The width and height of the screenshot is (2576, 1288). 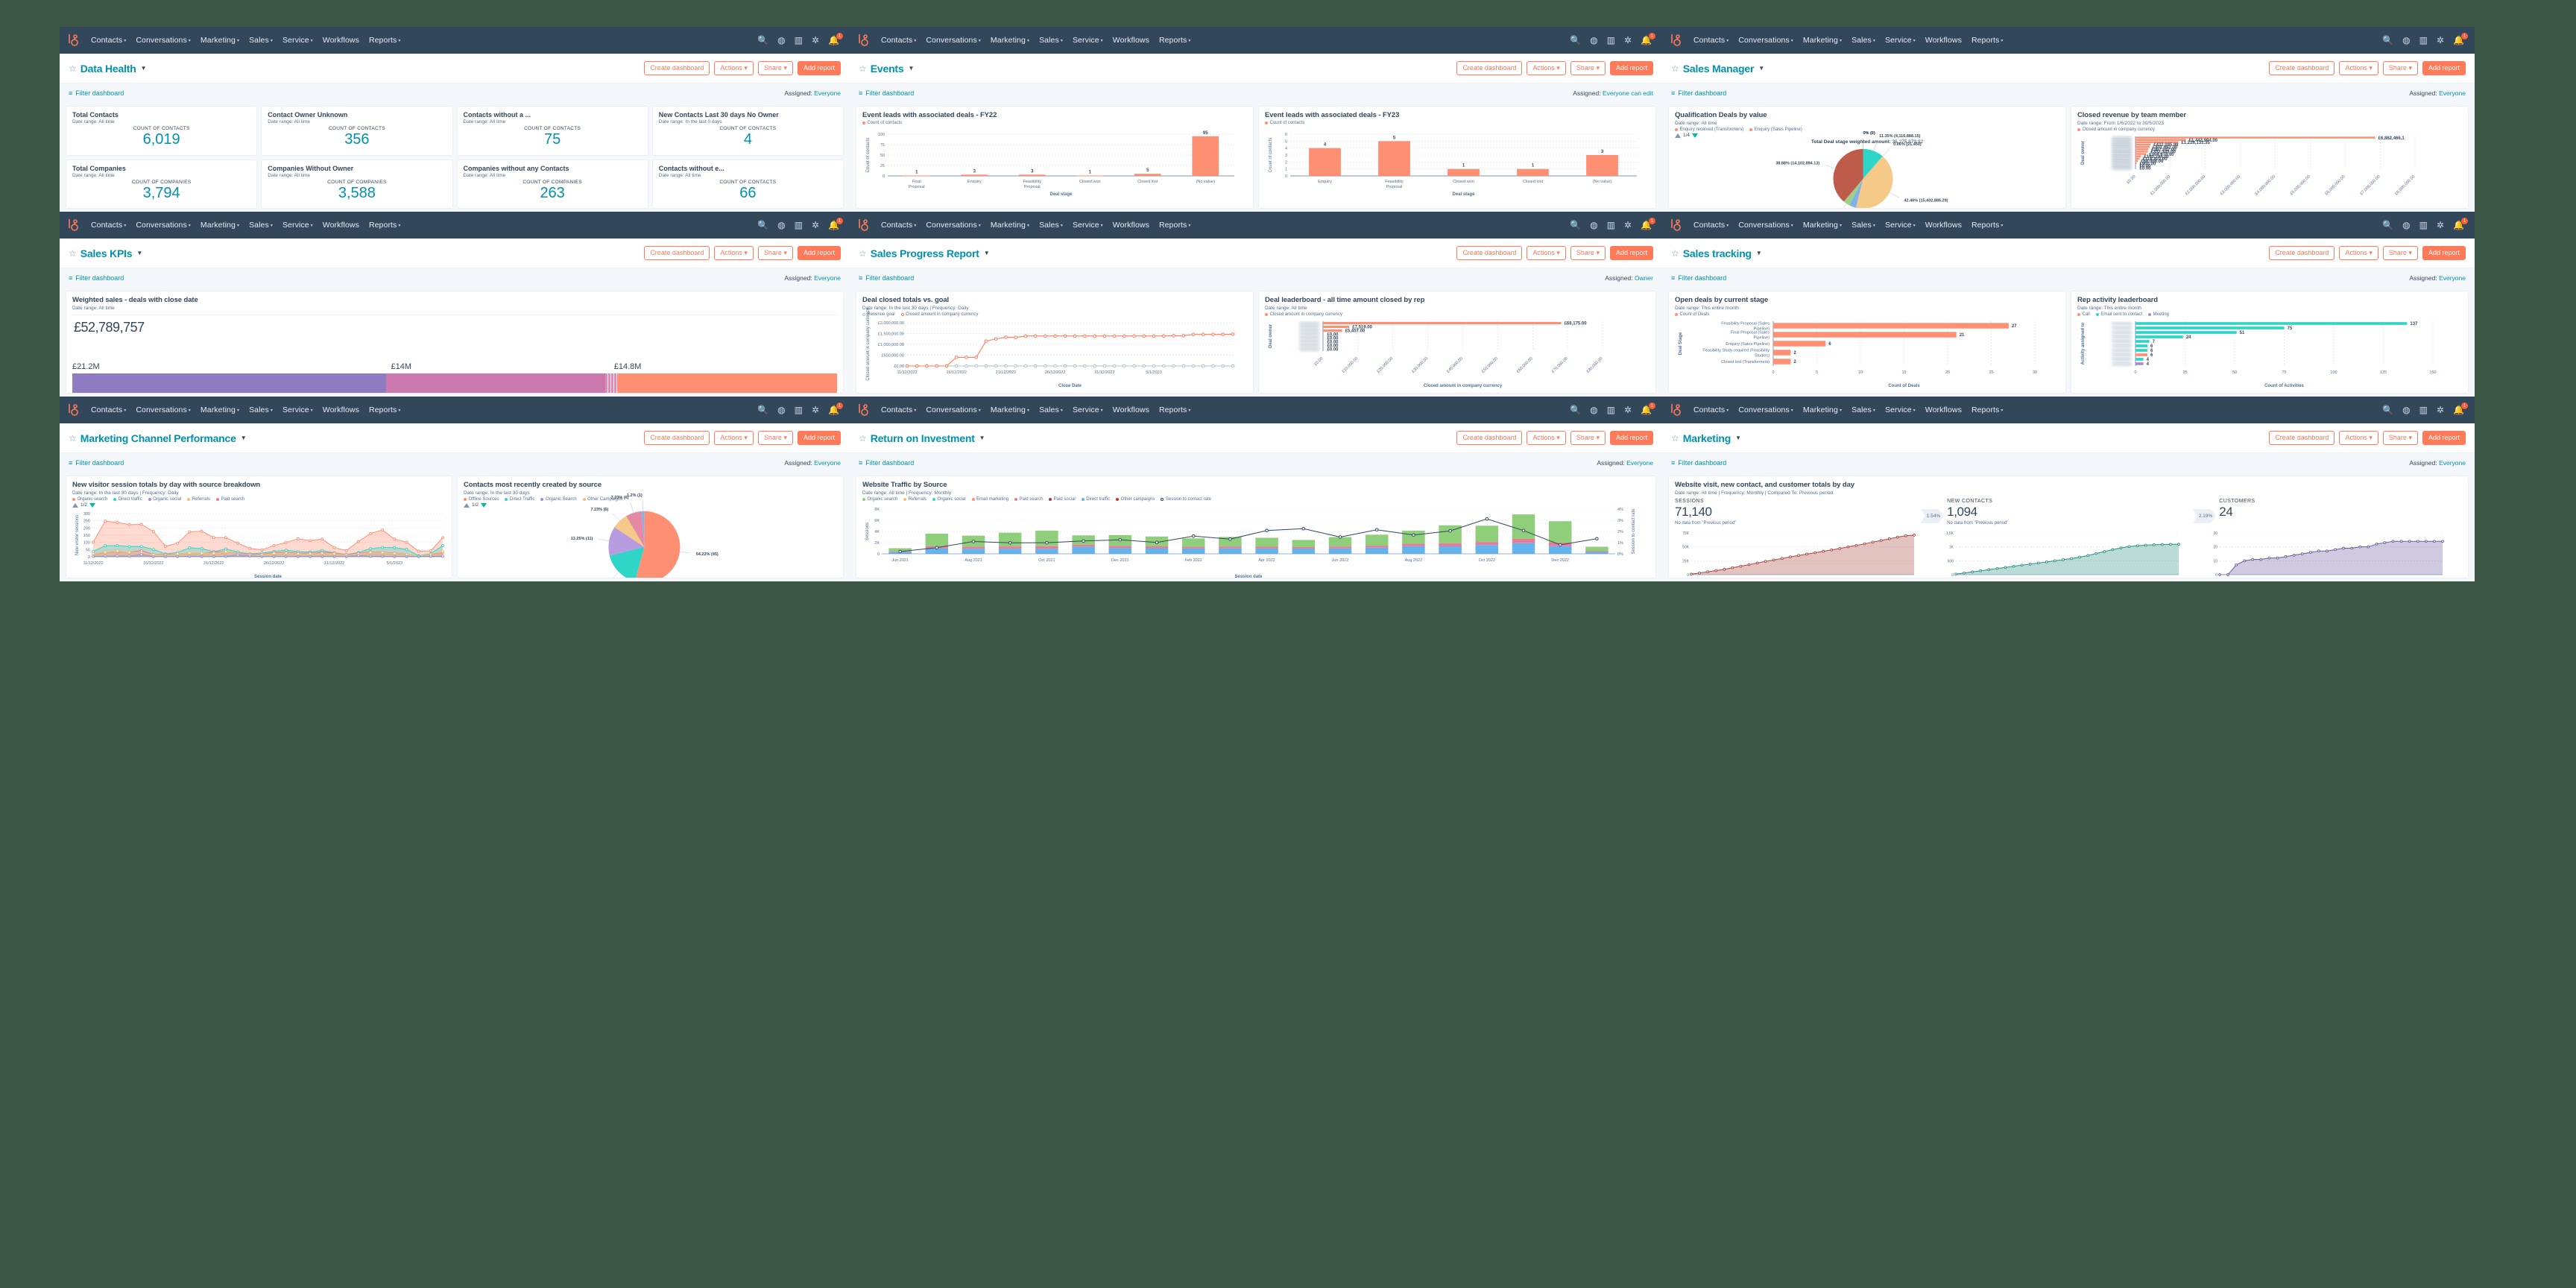 I want to click on legend-item: Organic Search, so click(x=558, y=499).